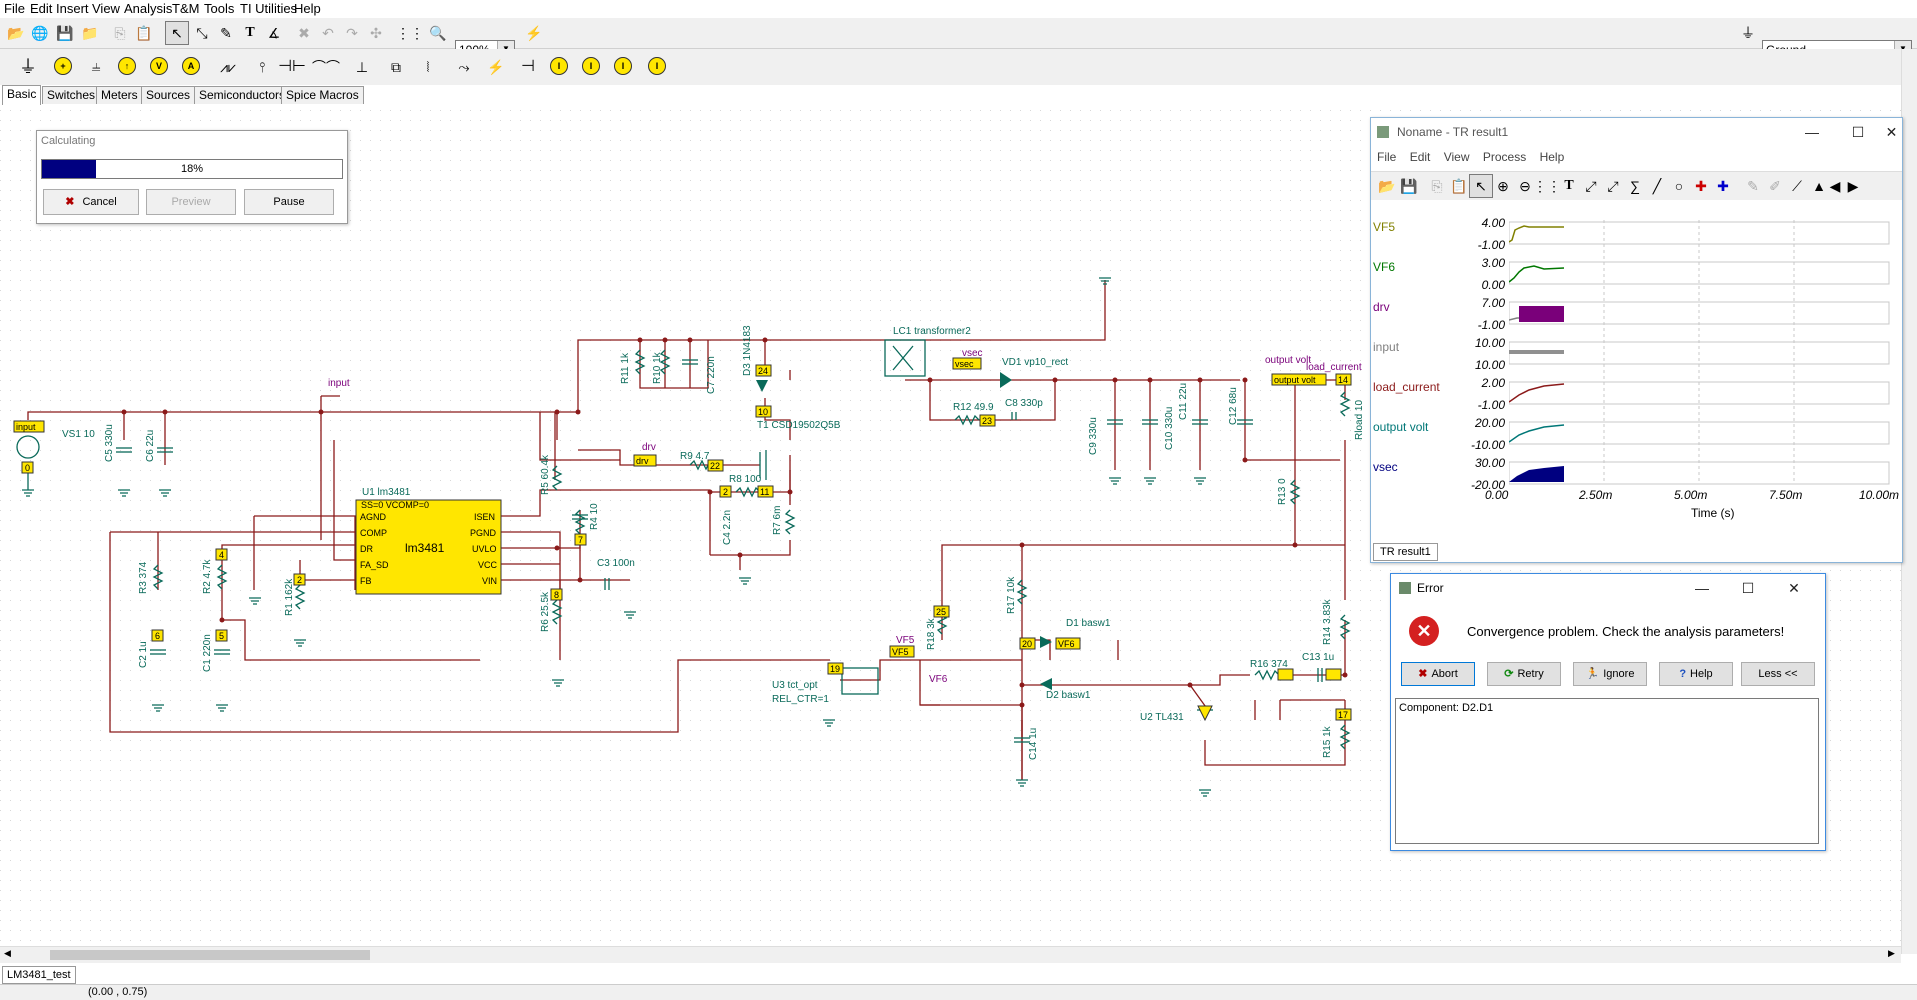 The image size is (1917, 1000). Describe the element at coordinates (1657, 186) in the screenshot. I see `line-icon: ╱` at that location.